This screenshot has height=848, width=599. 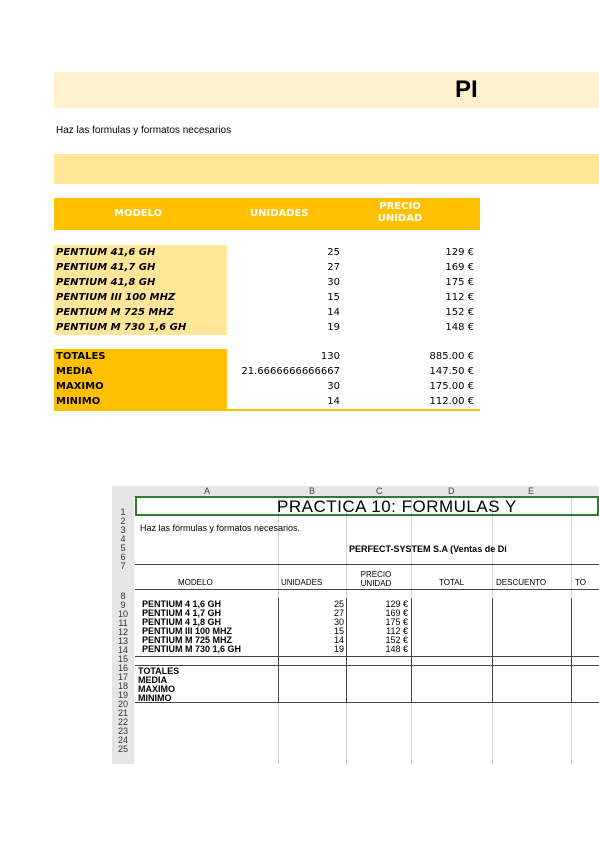 What do you see at coordinates (451, 386) in the screenshot?
I see `summary-price: 175.00 €` at bounding box center [451, 386].